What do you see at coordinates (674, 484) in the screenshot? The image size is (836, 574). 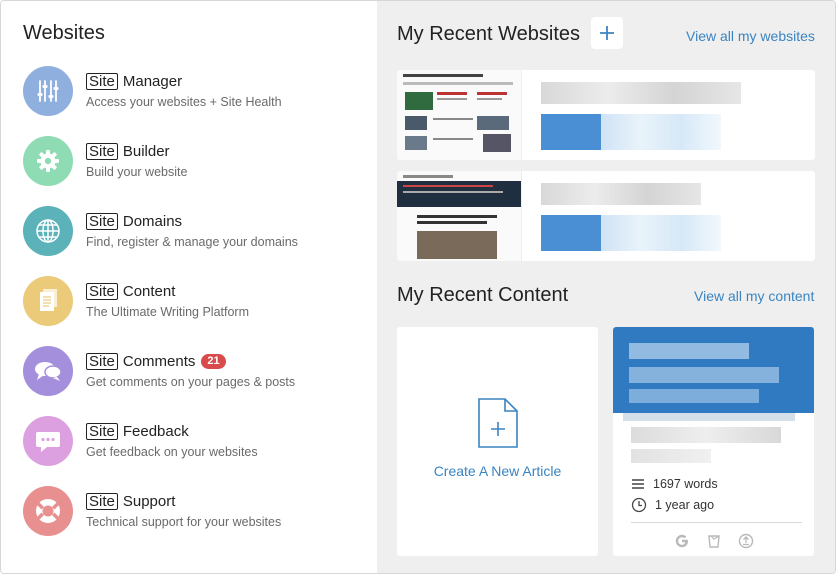 I see `word-count: 1697 words` at bounding box center [674, 484].